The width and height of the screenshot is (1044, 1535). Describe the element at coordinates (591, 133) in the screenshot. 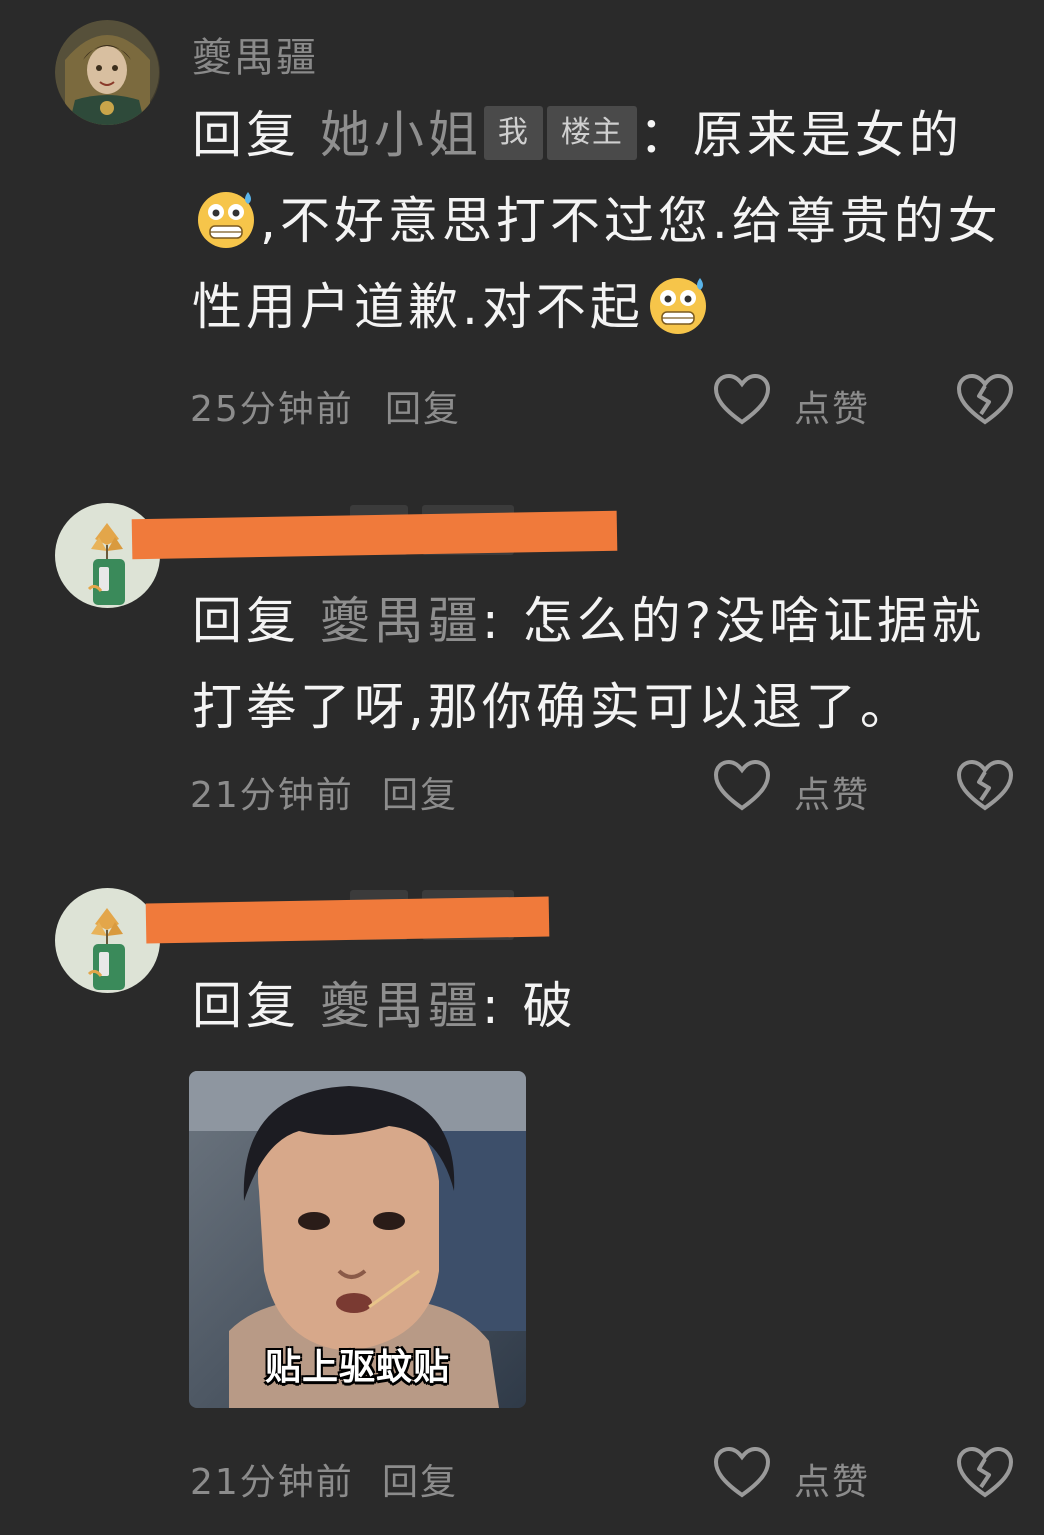

I see `tag-op: 楼主` at that location.